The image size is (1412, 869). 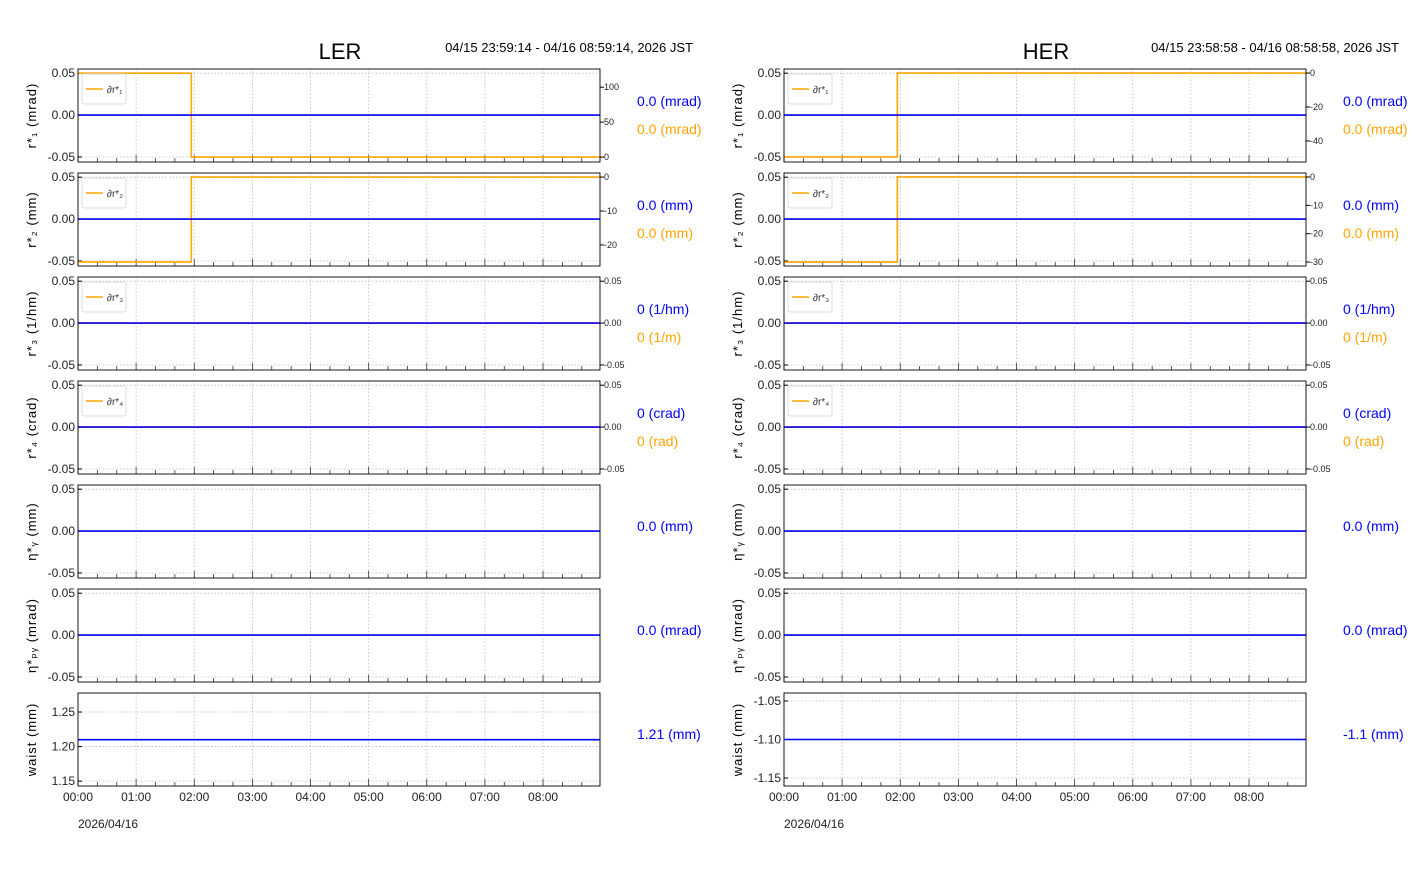 I want to click on y-axis-label: r*₄ (crad), so click(x=31, y=427).